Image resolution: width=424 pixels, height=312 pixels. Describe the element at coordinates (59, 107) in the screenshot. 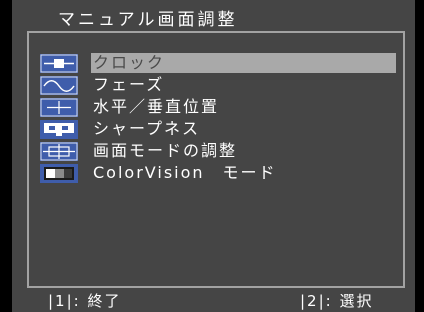

I see `position-icon` at that location.